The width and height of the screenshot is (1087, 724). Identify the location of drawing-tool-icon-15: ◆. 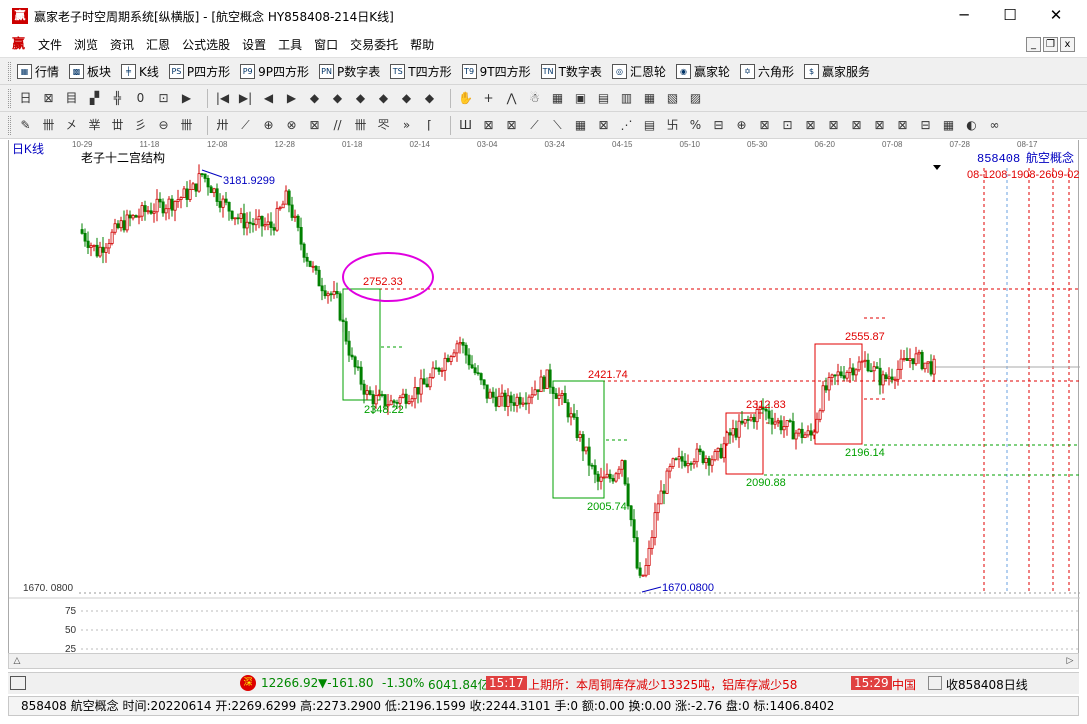
(383, 98).